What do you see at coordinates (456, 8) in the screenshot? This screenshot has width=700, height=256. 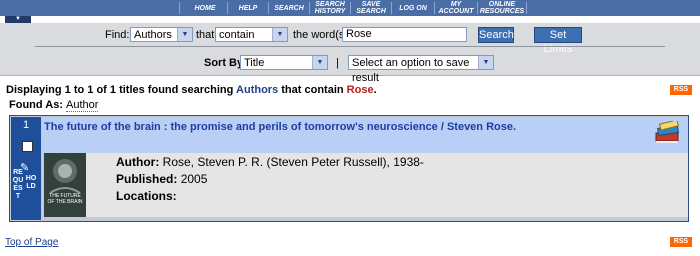 I see `nav-my-account: MY ACCOUNT` at bounding box center [456, 8].